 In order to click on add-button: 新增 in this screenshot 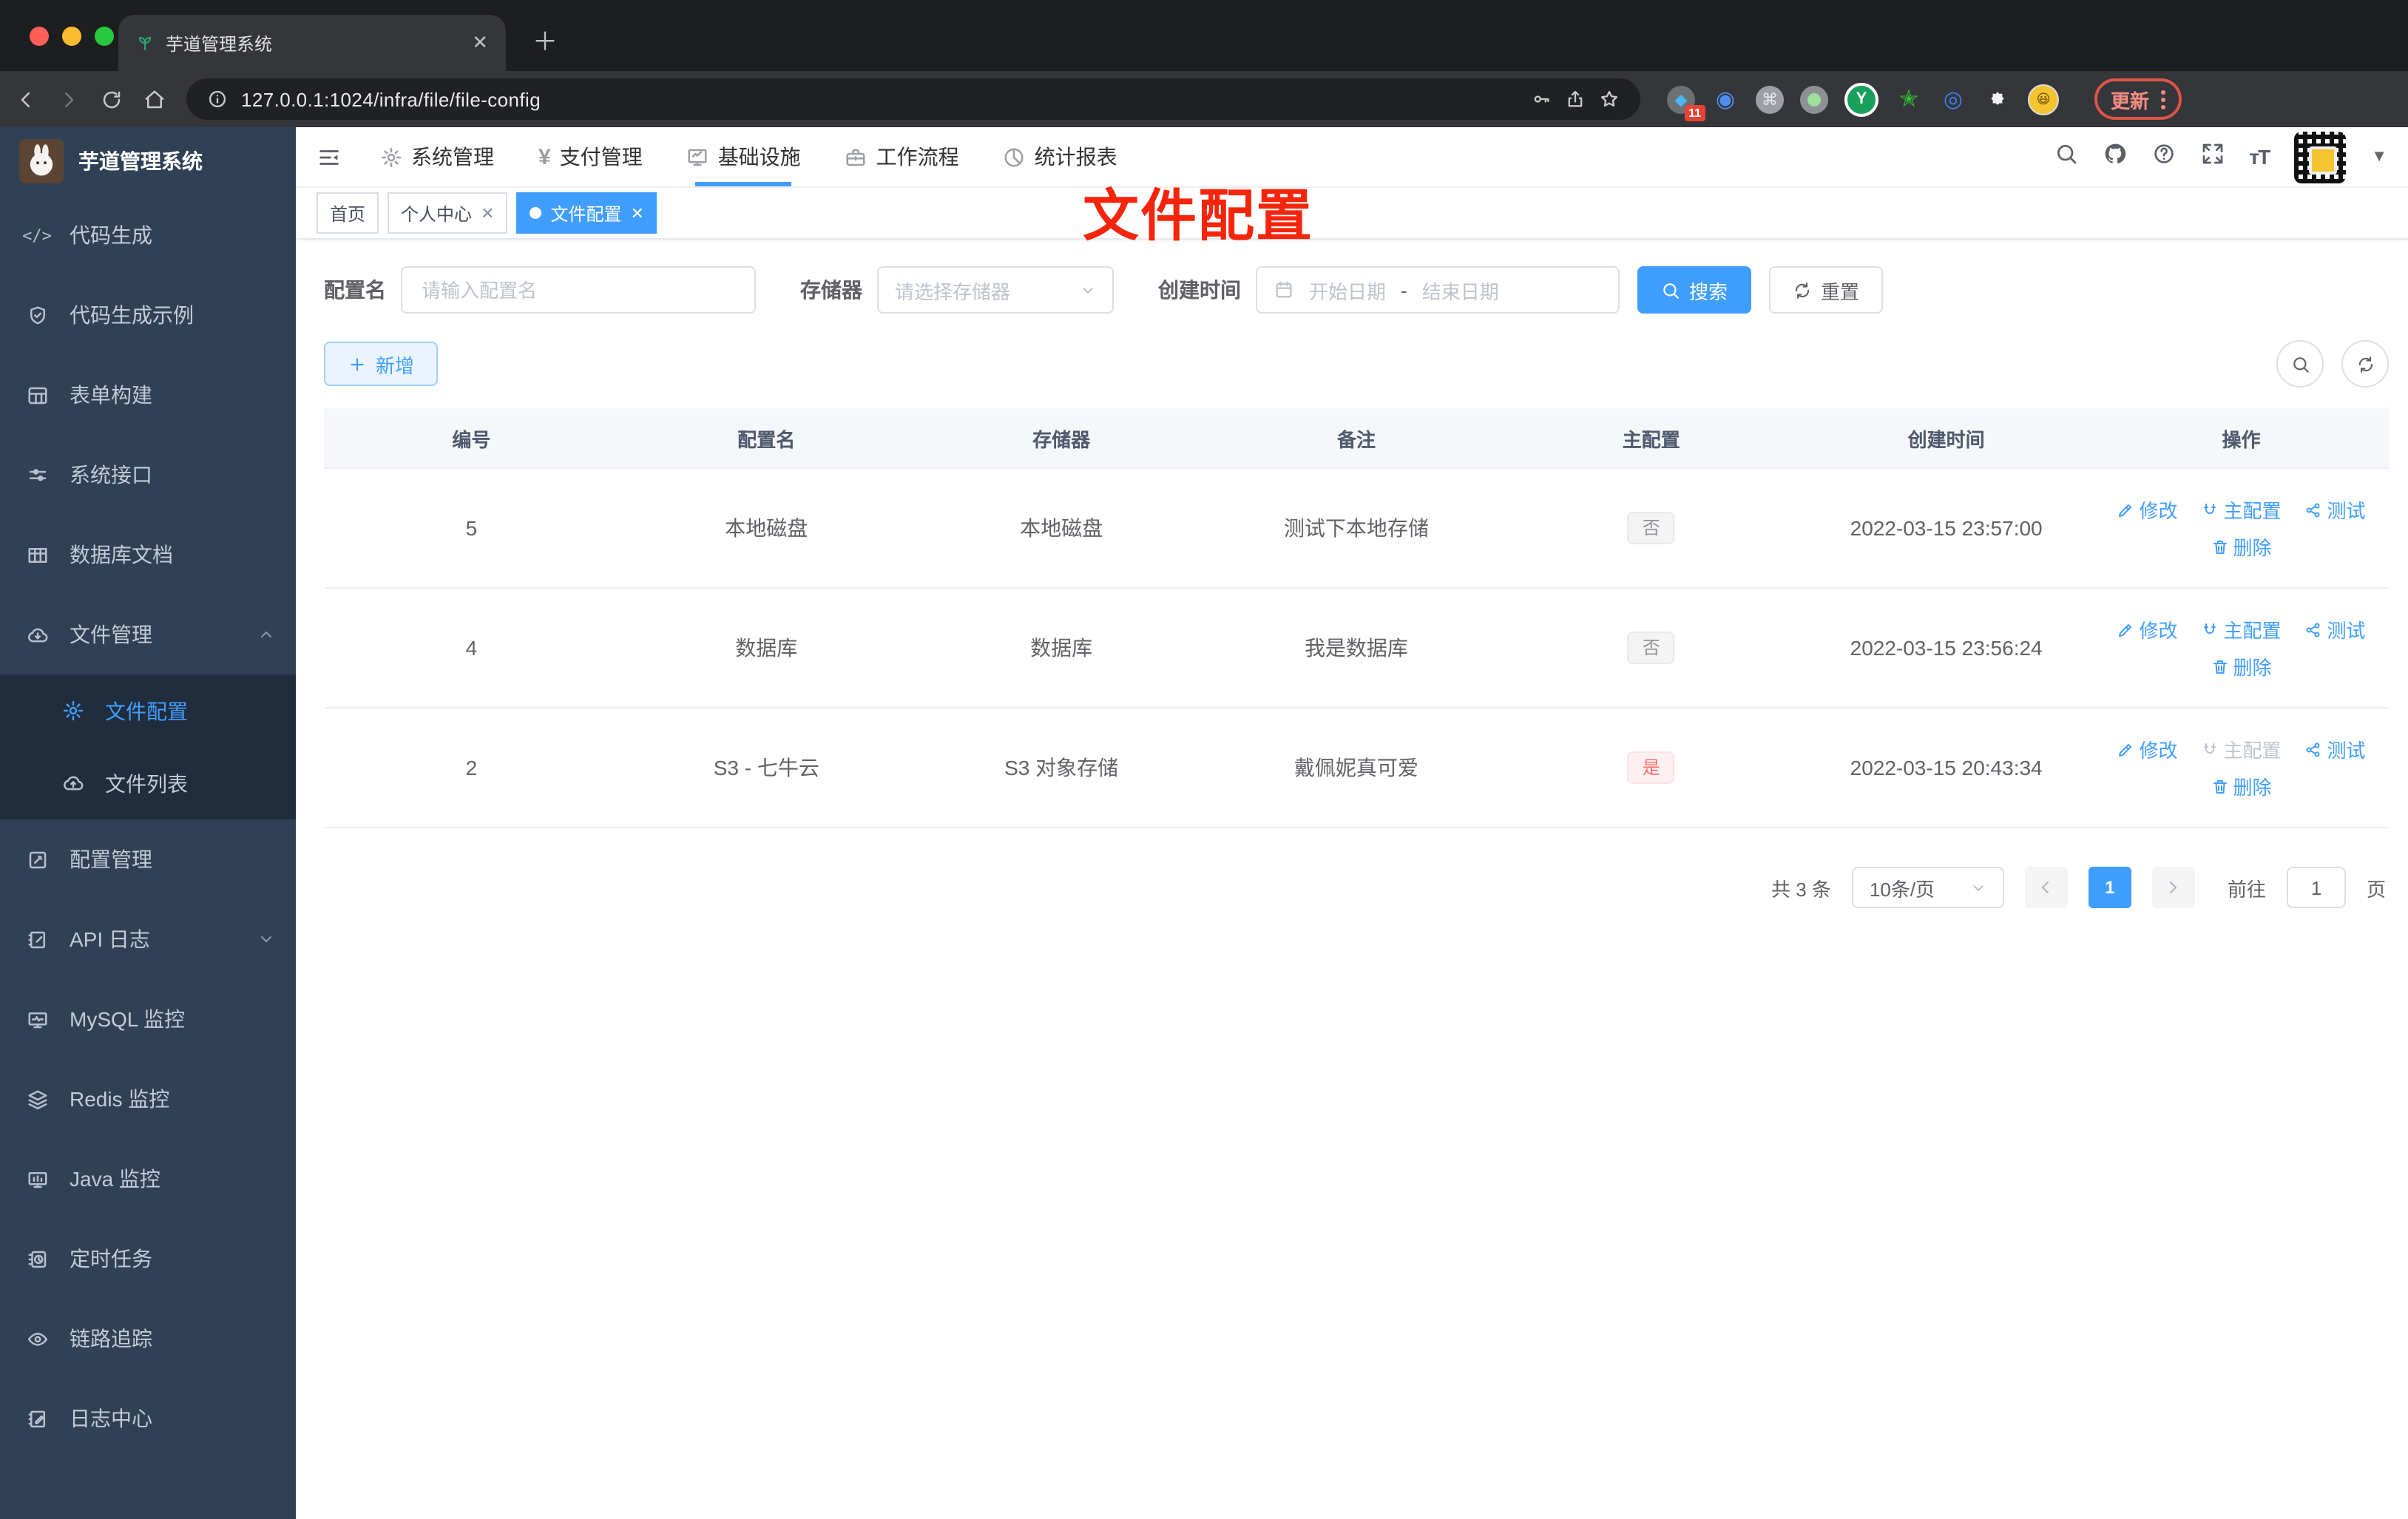, I will do `click(381, 364)`.